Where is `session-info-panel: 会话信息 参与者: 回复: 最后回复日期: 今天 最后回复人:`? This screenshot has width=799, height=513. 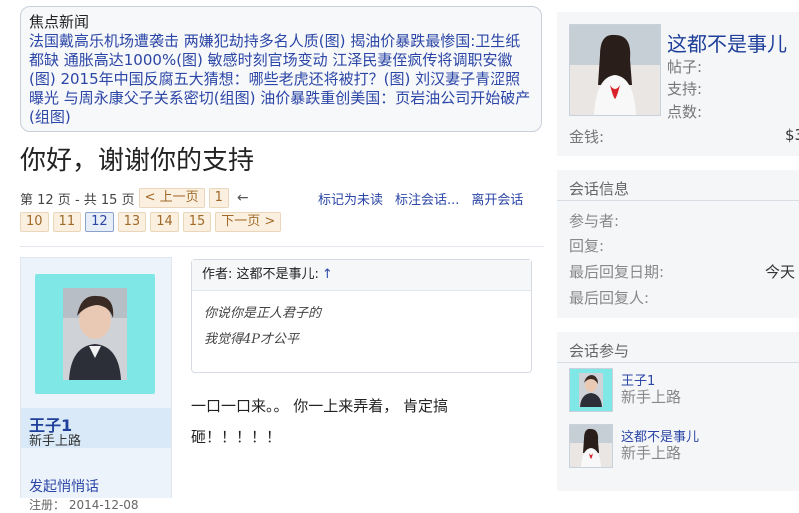 session-info-panel: 会话信息 参与者: 回复: 最后回复日期: 今天 最后回复人: is located at coordinates (678, 244).